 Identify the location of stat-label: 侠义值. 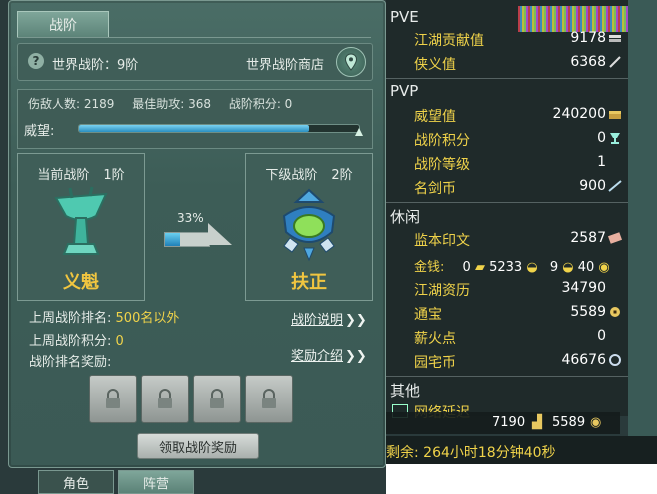
(435, 65).